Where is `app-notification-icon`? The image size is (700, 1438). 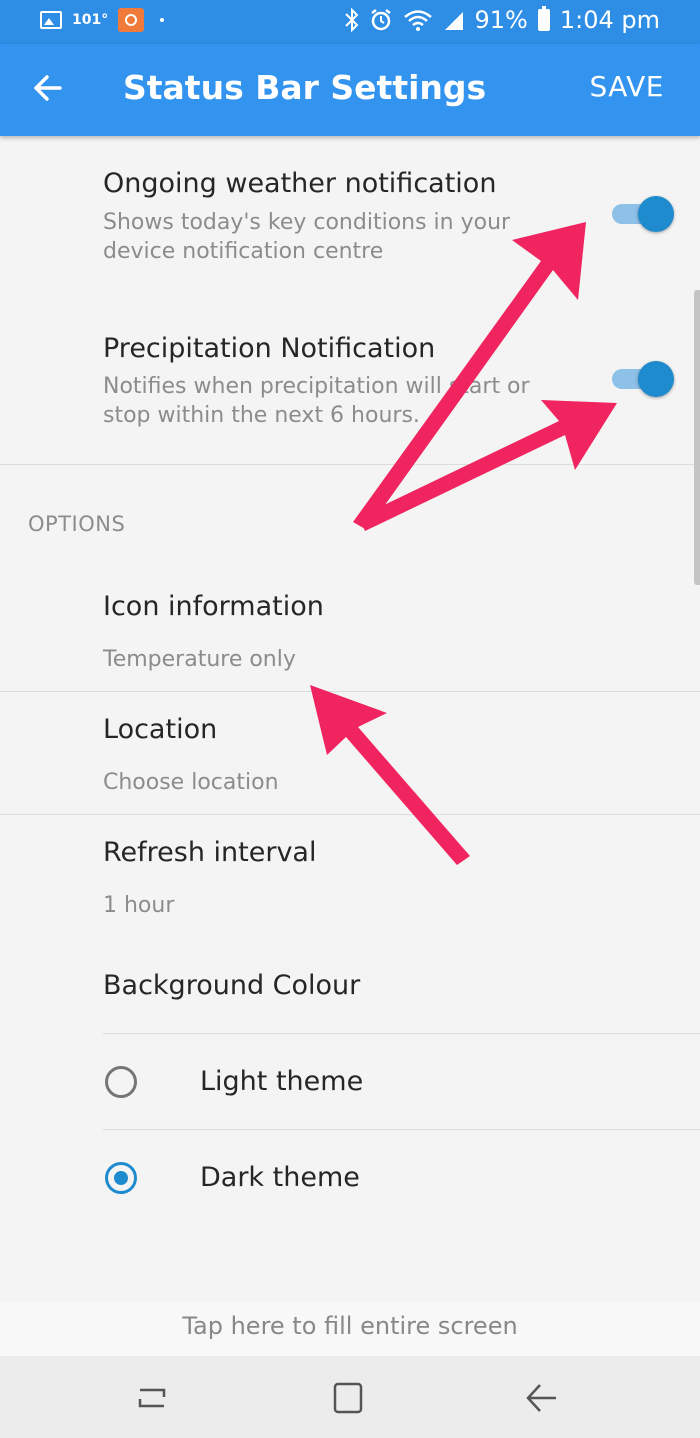 app-notification-icon is located at coordinates (131, 20).